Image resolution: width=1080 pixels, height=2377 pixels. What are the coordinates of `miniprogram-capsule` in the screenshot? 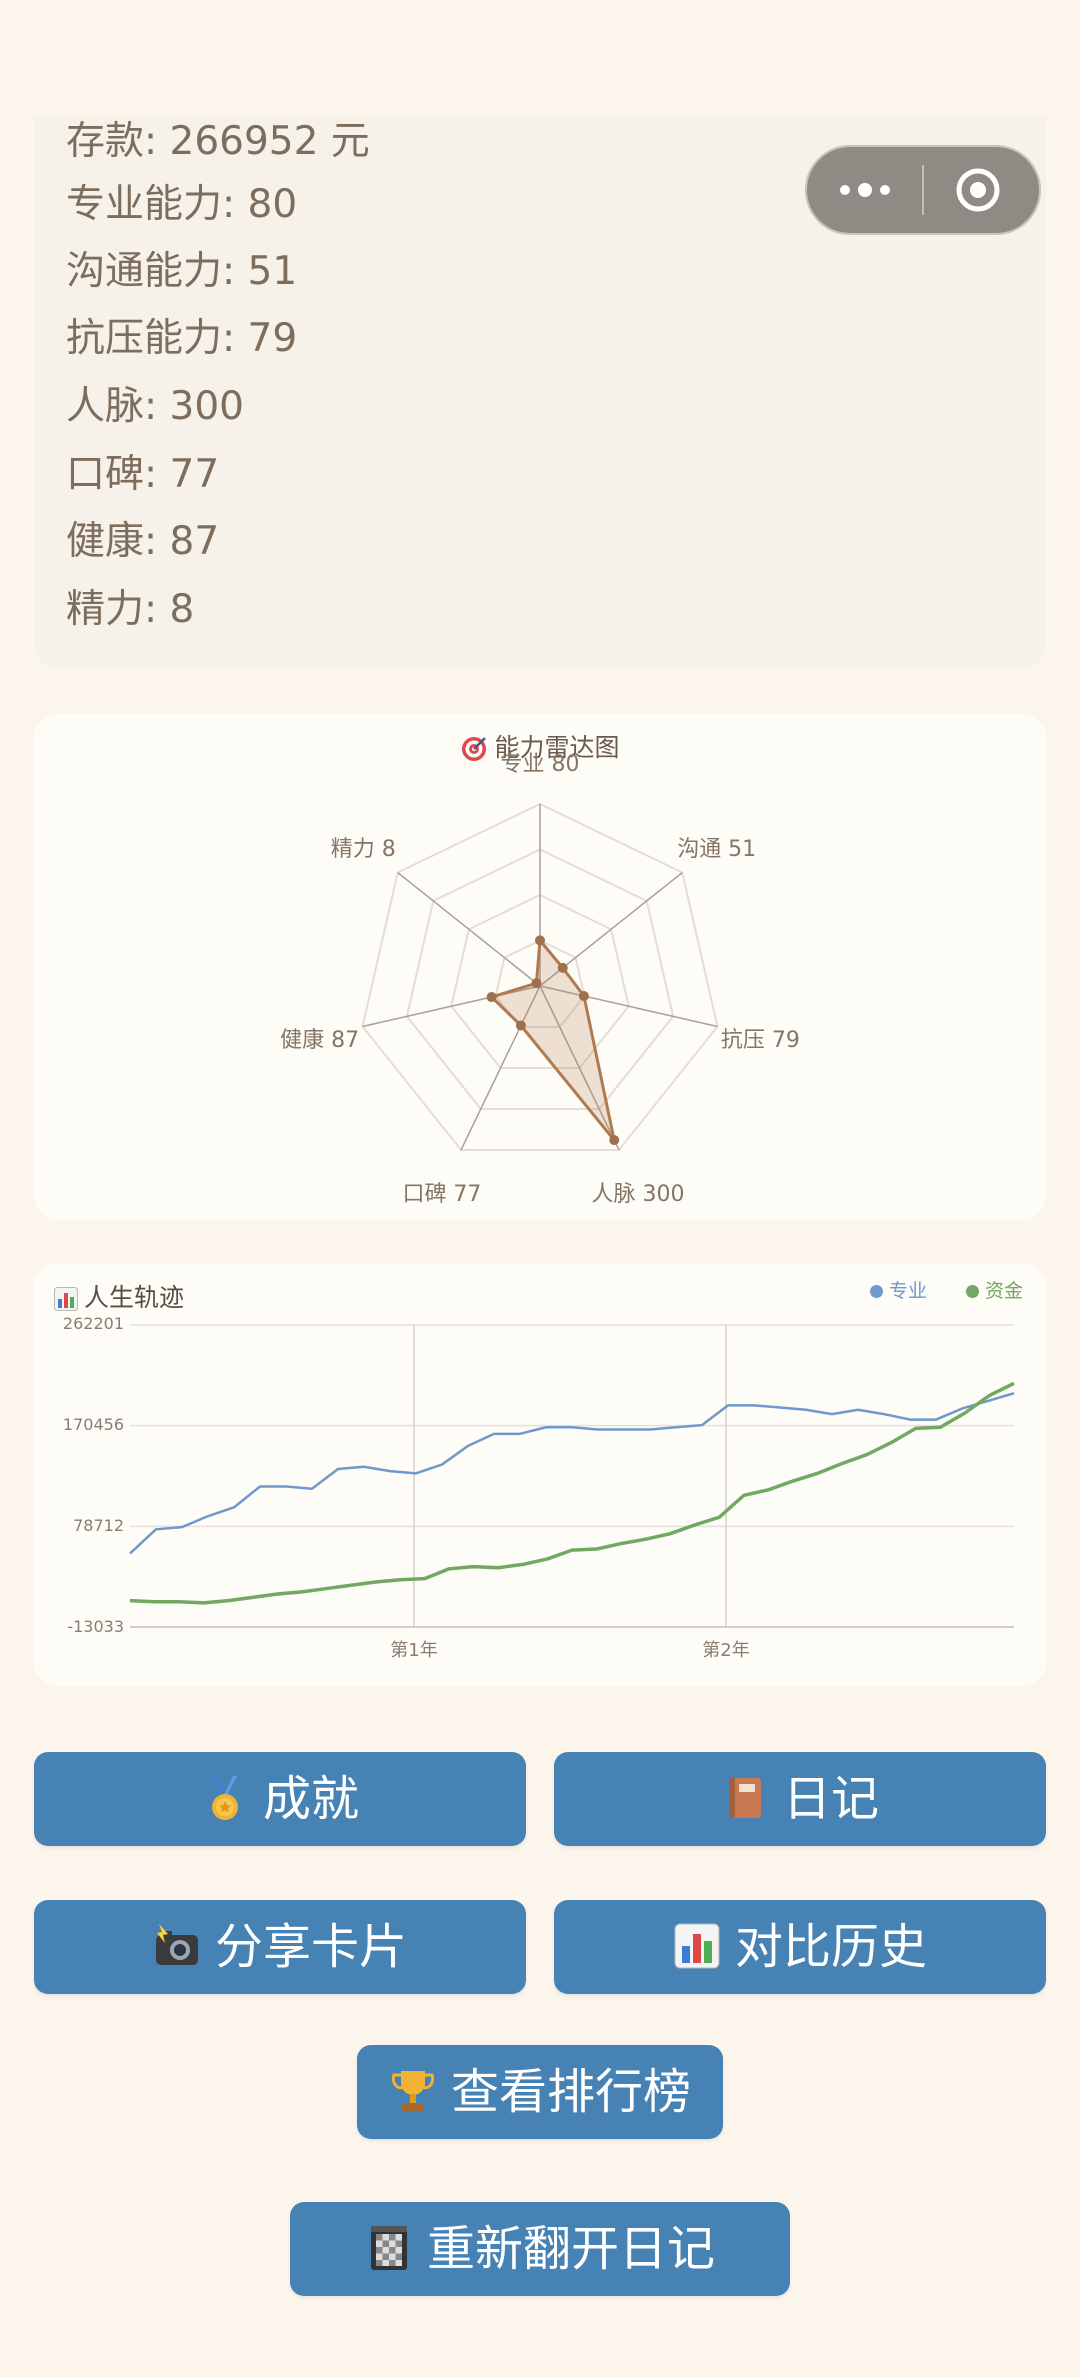 It's located at (923, 190).